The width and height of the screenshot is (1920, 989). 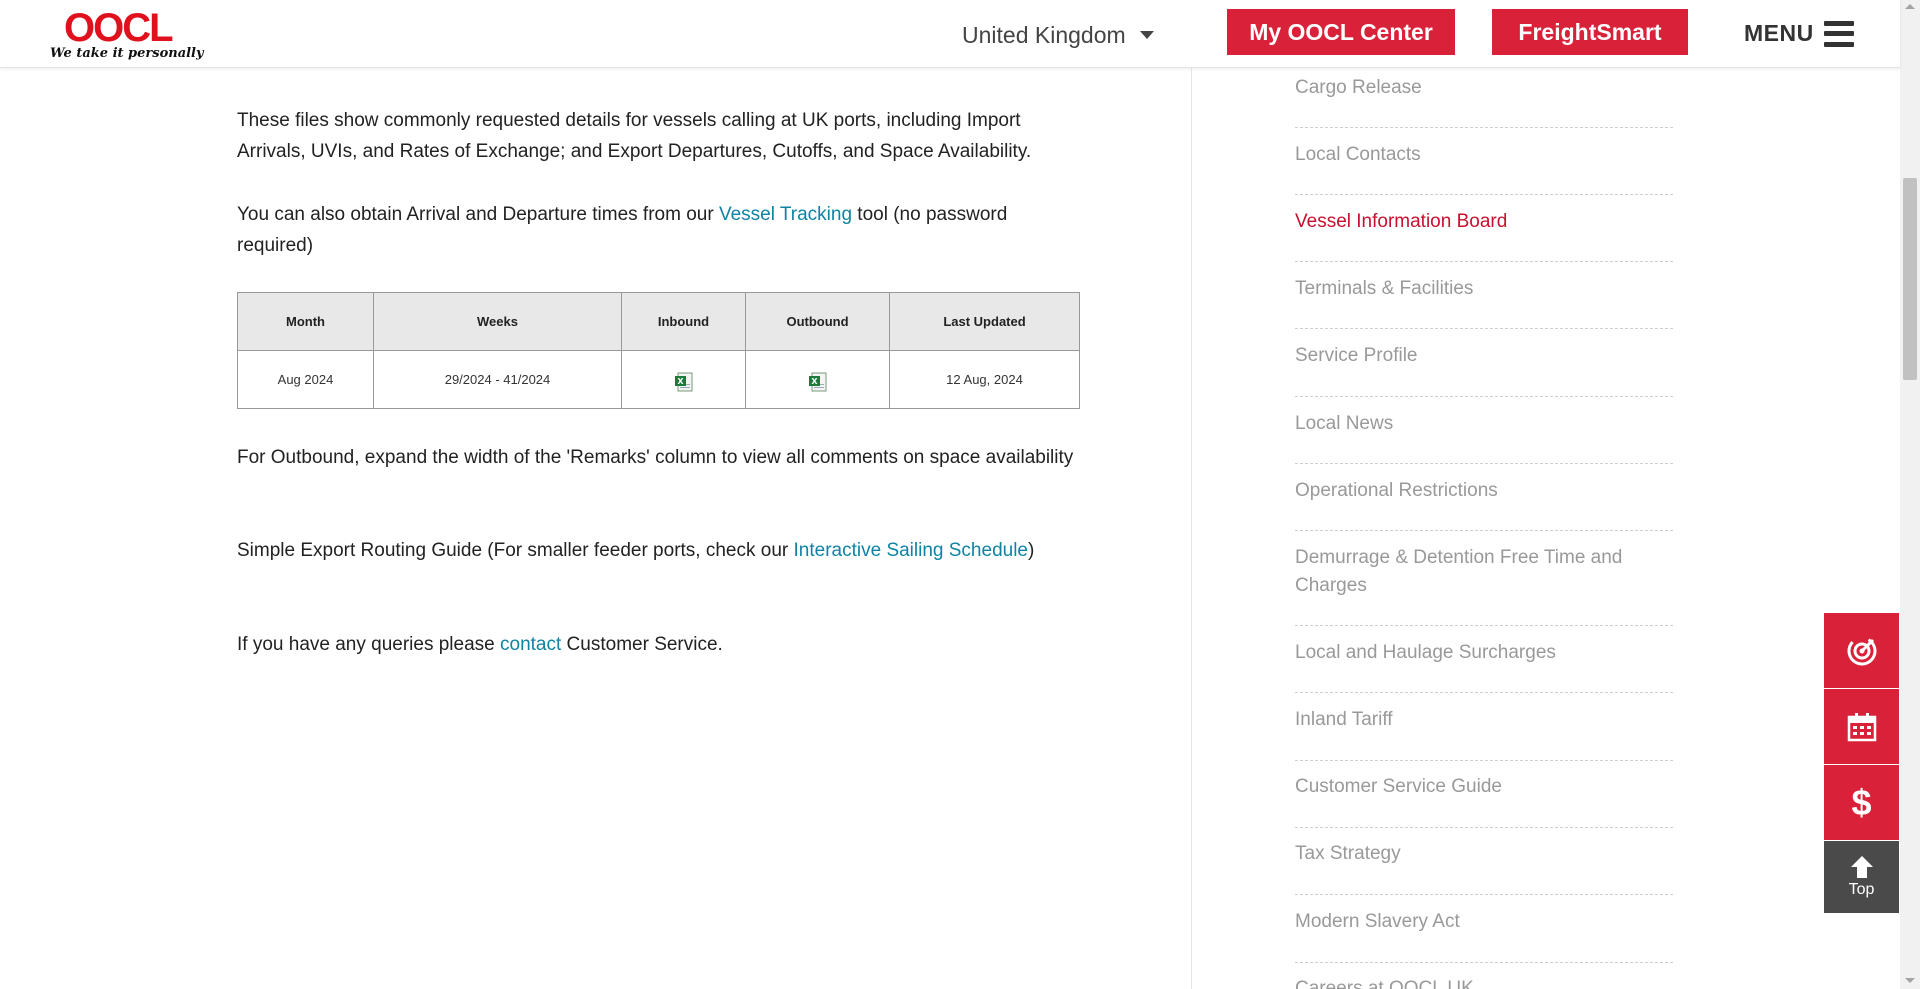 What do you see at coordinates (1910, 279) in the screenshot?
I see `scrollbar-thumb` at bounding box center [1910, 279].